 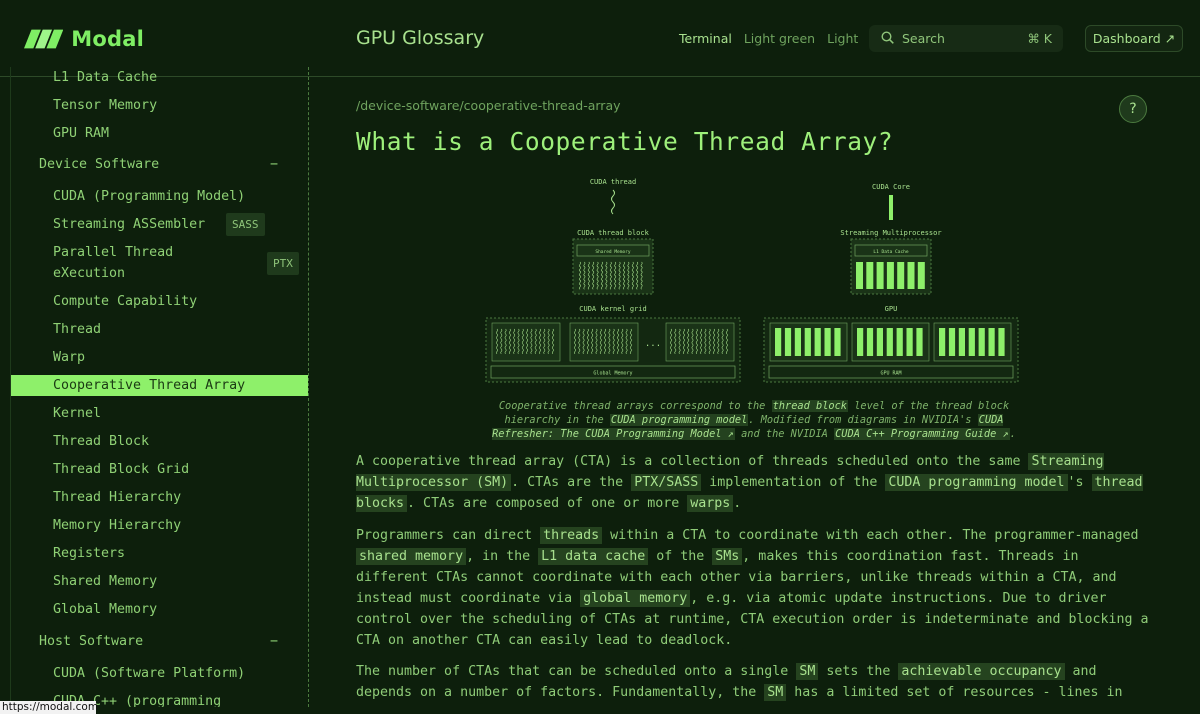 I want to click on sidebar-item-sass: Streaming ASSembler SASS, so click(x=159, y=224).